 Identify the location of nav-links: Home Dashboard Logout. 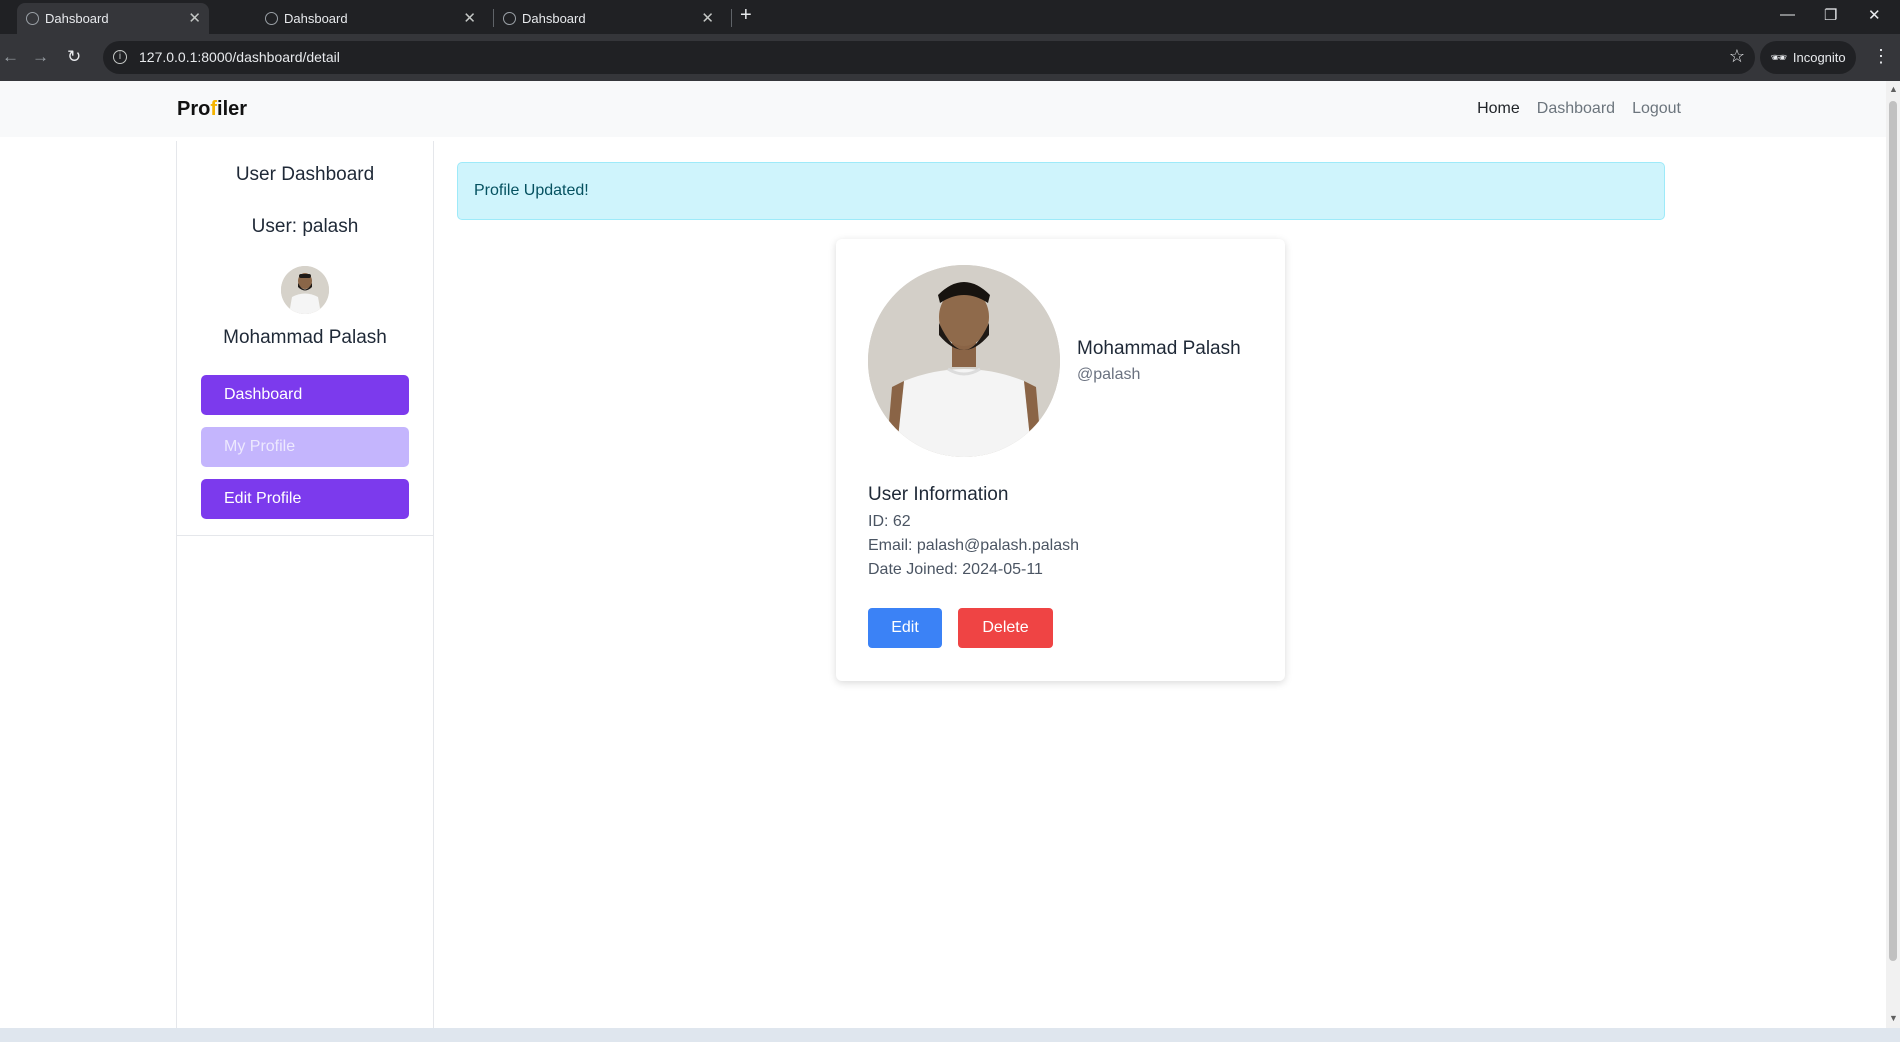
(1579, 109).